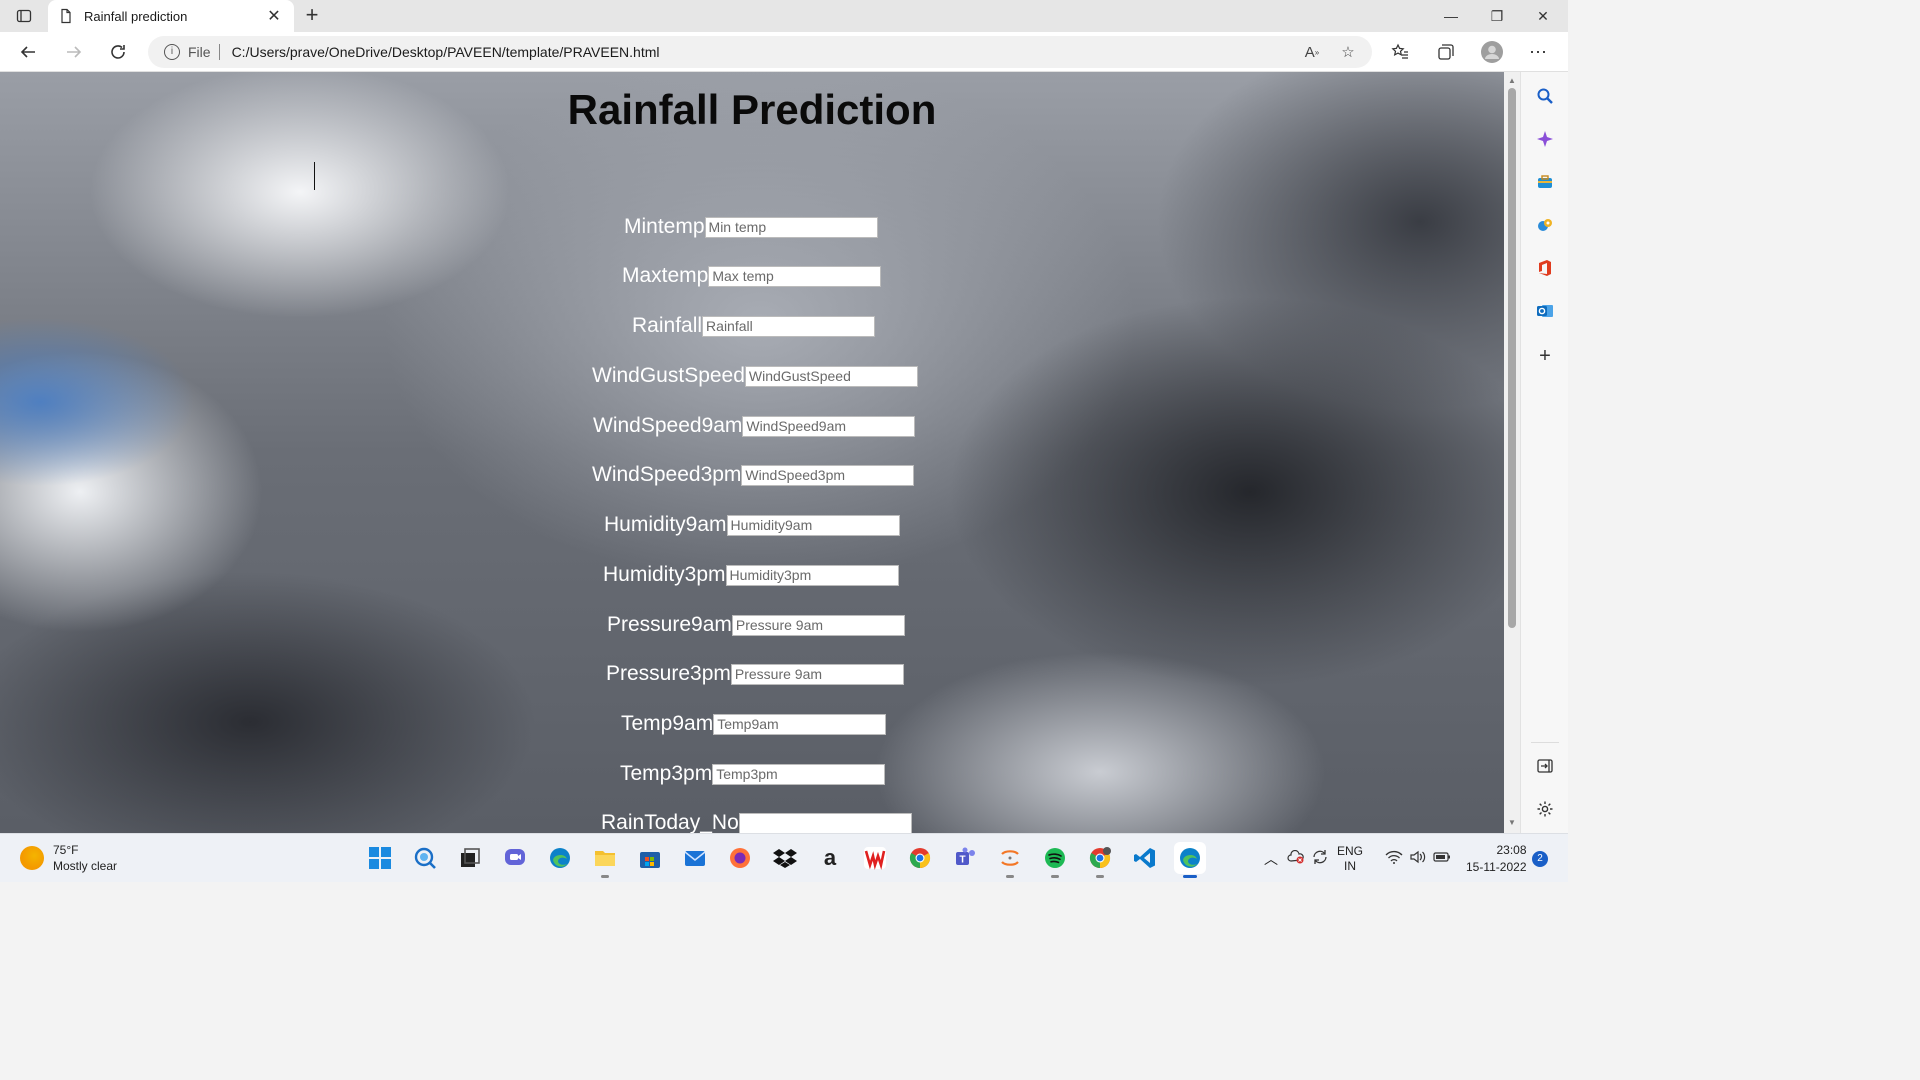  What do you see at coordinates (664, 574) in the screenshot?
I see `field-label: Humidity3pm` at bounding box center [664, 574].